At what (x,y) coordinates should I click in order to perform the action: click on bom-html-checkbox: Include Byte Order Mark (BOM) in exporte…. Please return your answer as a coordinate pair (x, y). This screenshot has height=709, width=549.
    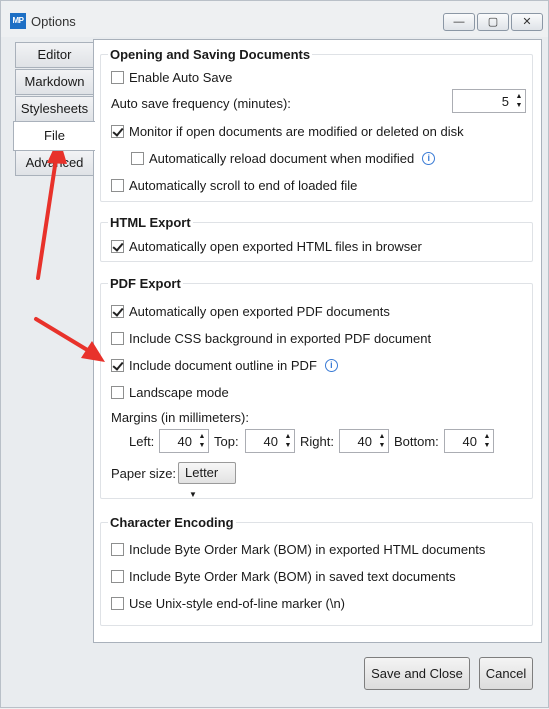
    Looking at the image, I should click on (298, 549).